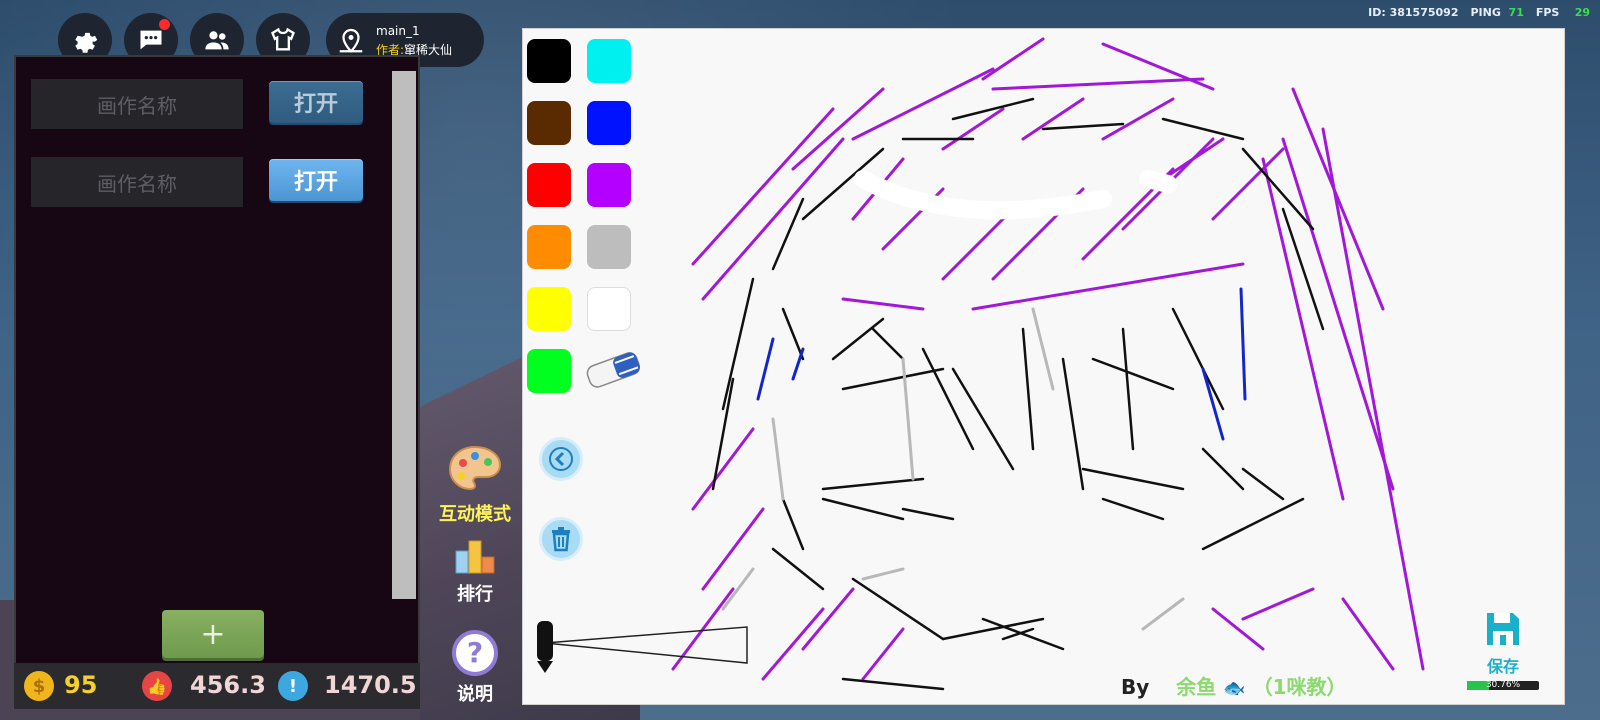 The height and width of the screenshot is (720, 1600). I want to click on color-swatch-blue, so click(609, 123).